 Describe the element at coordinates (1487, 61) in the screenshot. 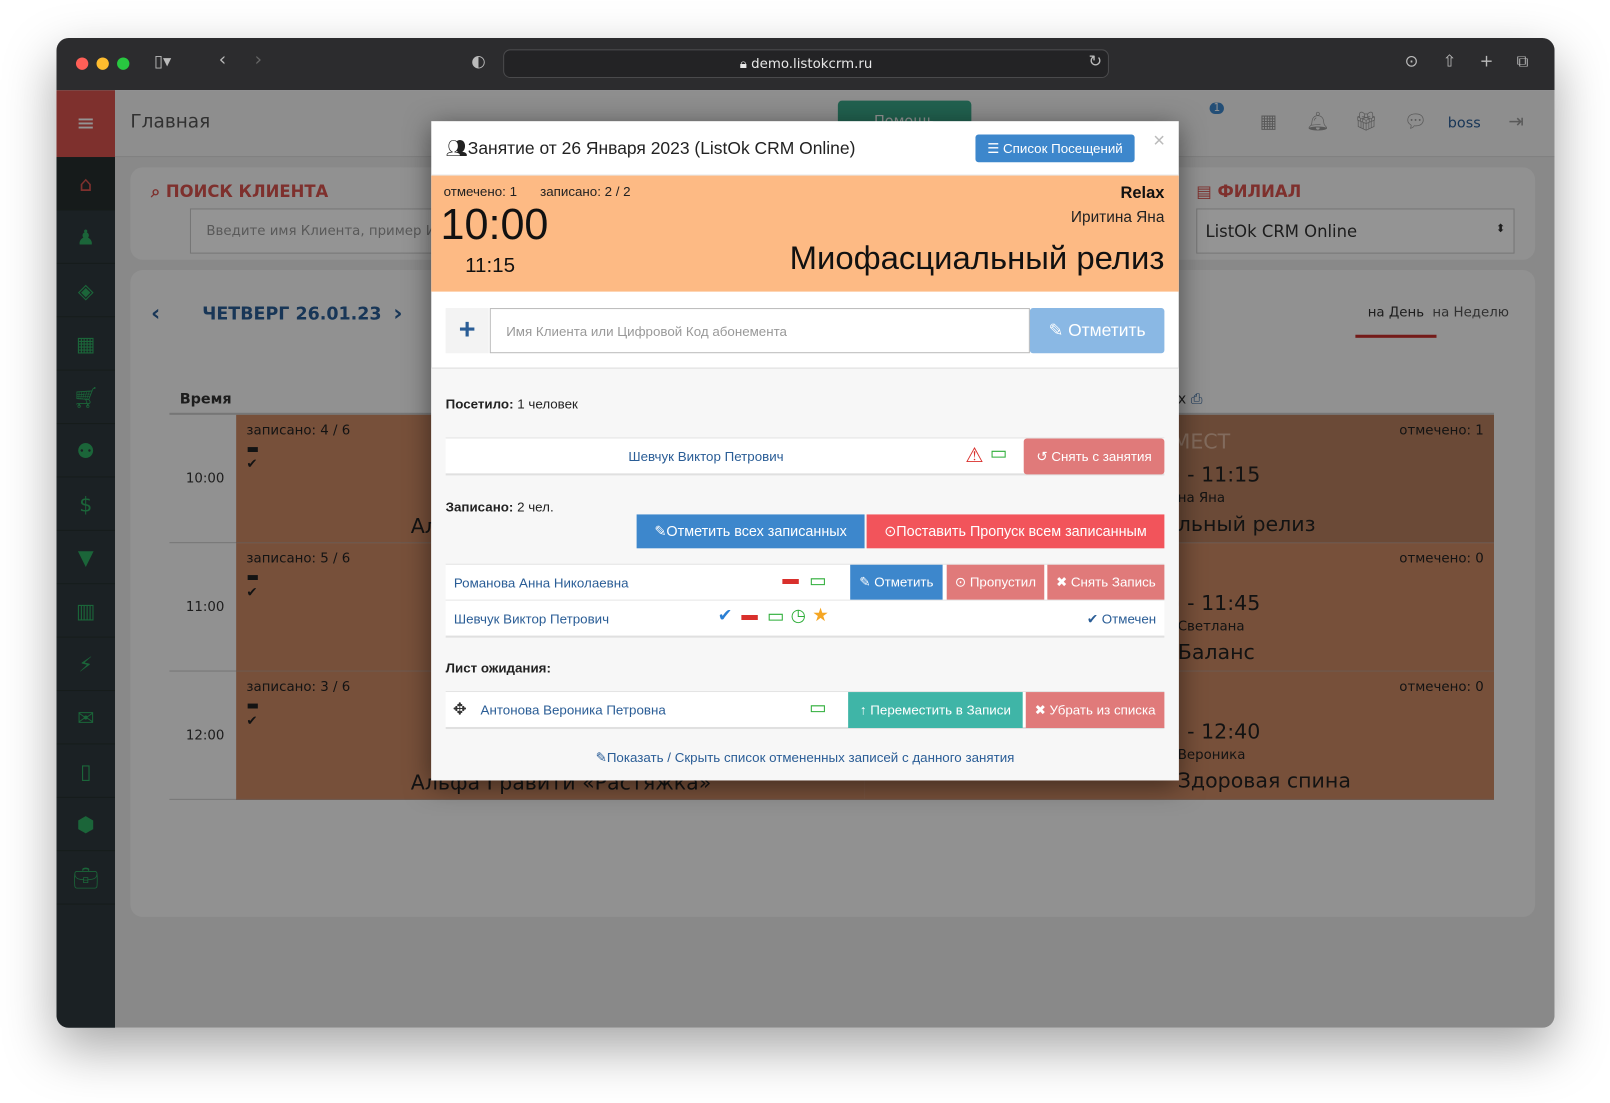

I see `new-tab-icon: +` at that location.